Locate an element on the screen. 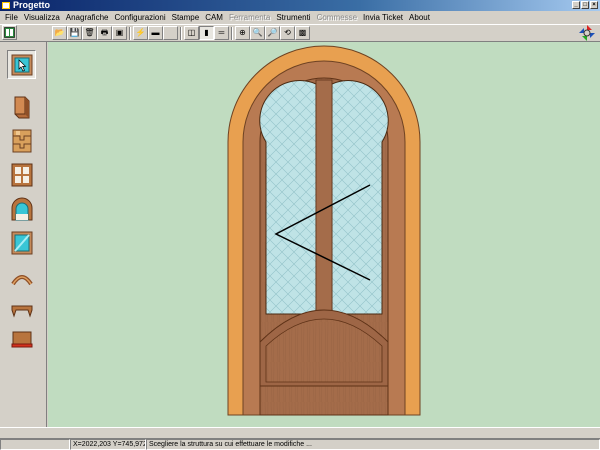 This screenshot has width=600, height=450. lightning-icon: ⚡ is located at coordinates (140, 32).